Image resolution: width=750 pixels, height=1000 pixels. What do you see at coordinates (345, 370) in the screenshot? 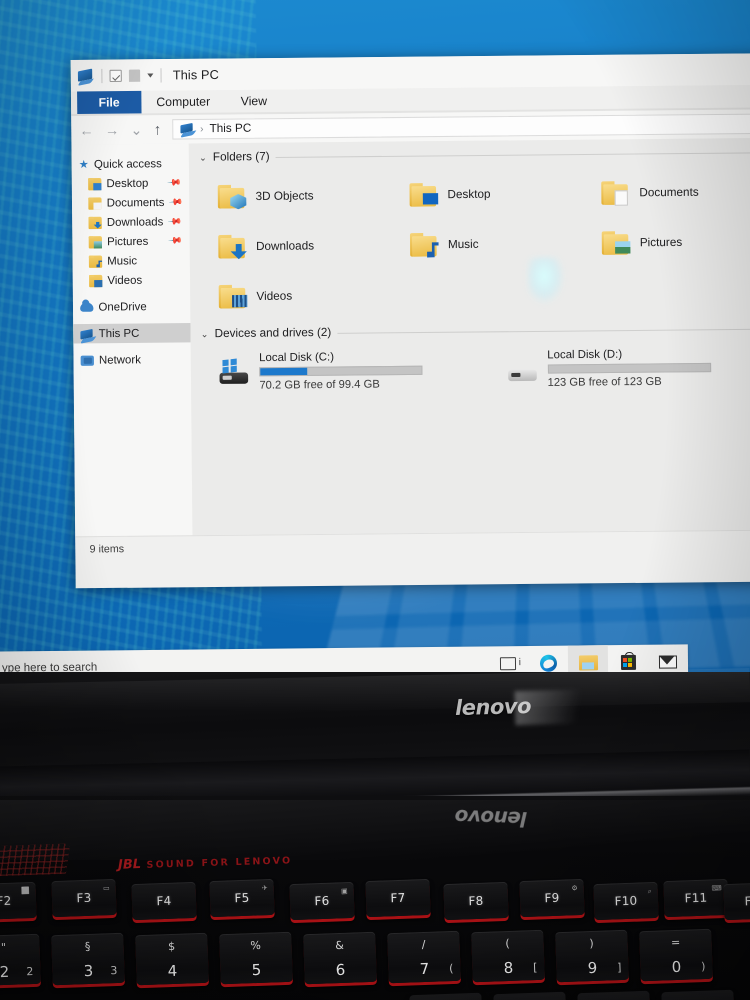
I see `drive-tile: Local Disk (C:) 70.2 GB free of 99.4 GB` at bounding box center [345, 370].